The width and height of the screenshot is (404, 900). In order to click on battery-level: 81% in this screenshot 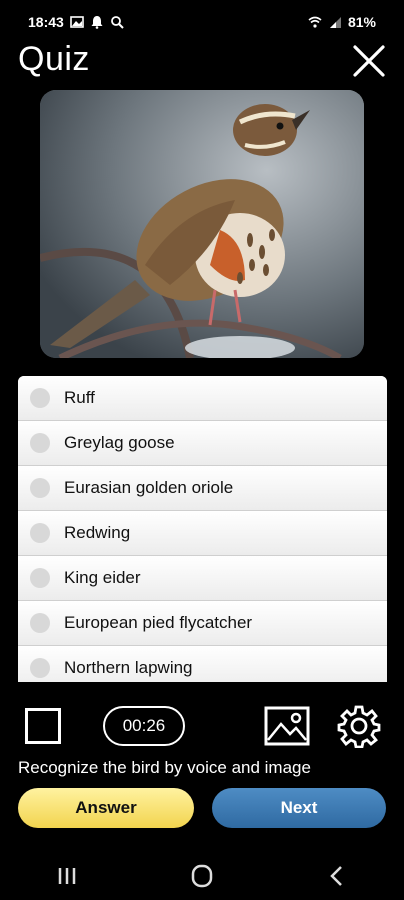, I will do `click(361, 22)`.